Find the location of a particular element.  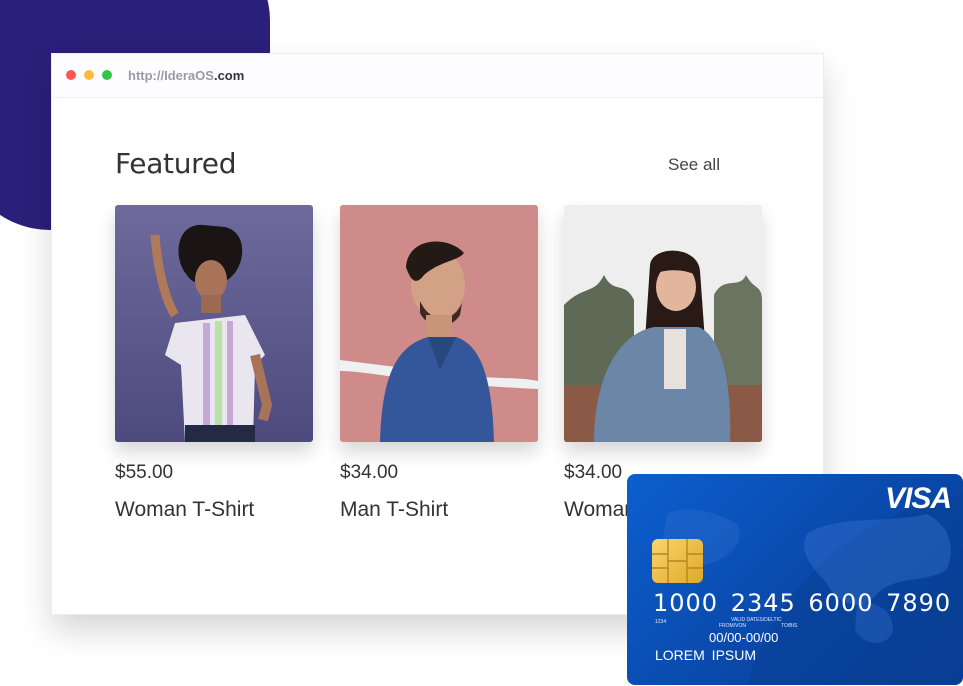

product-price: $34.00 is located at coordinates (369, 472).